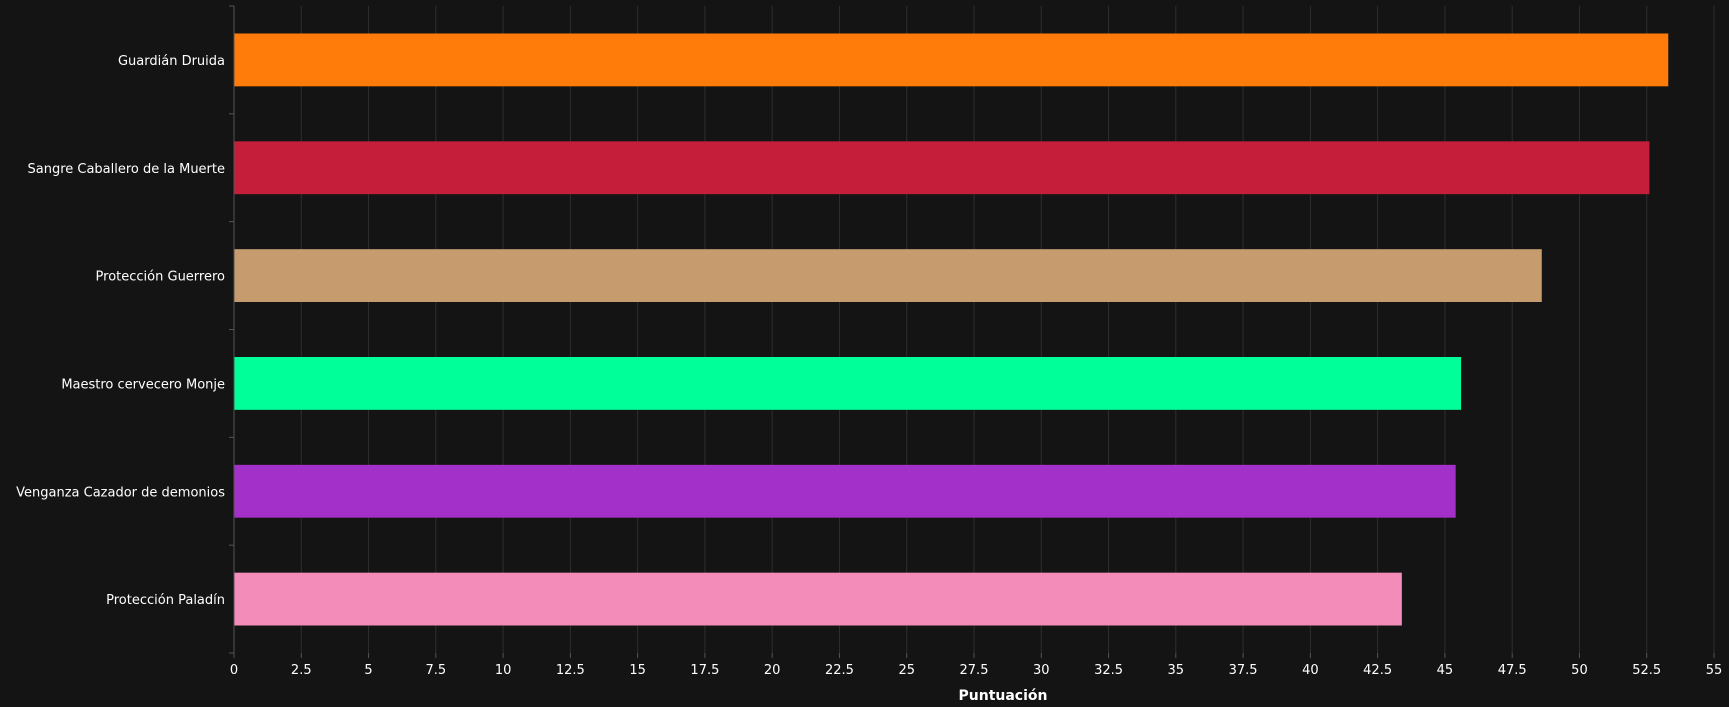  Describe the element at coordinates (301, 670) in the screenshot. I see `x-tick-label: 2.5` at that location.